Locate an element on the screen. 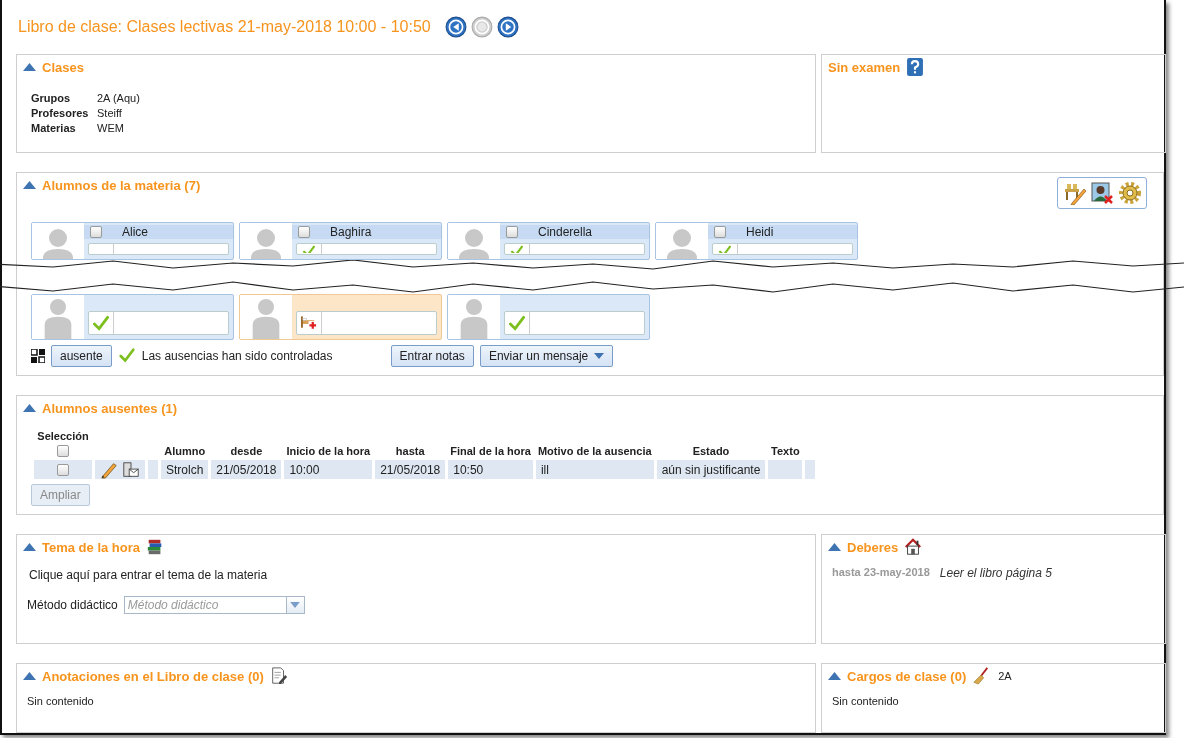 The height and width of the screenshot is (738, 1191). previous-icon is located at coordinates (455, 27).